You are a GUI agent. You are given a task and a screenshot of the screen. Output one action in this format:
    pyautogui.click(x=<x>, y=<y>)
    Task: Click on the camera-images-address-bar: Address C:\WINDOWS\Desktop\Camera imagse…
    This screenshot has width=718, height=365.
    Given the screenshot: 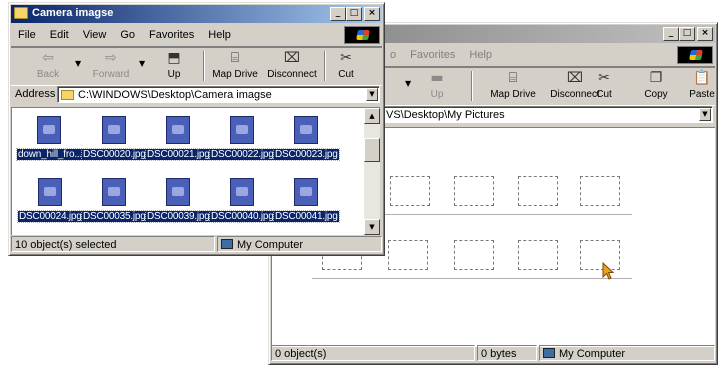 What is the action you would take?
    pyautogui.click(x=196, y=95)
    